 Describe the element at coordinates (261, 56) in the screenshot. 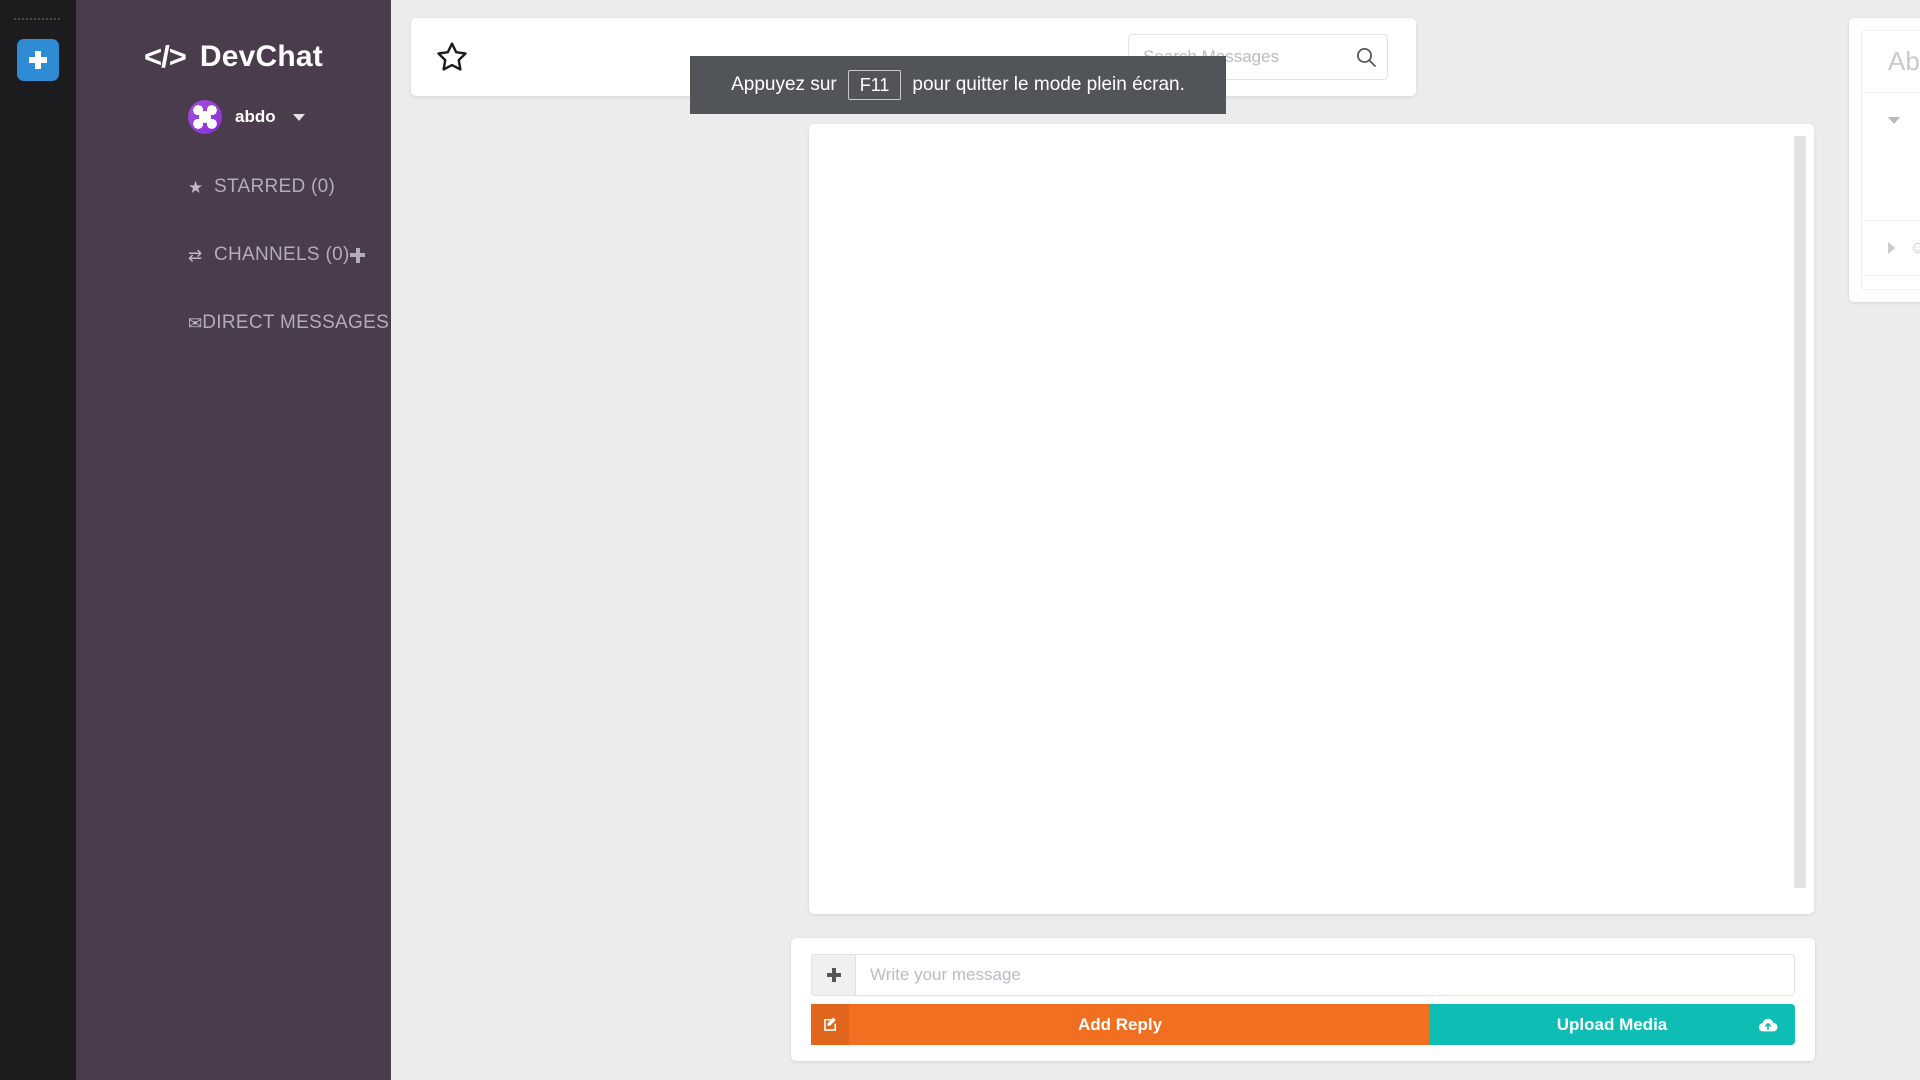

I see `app-title: DevChat` at that location.